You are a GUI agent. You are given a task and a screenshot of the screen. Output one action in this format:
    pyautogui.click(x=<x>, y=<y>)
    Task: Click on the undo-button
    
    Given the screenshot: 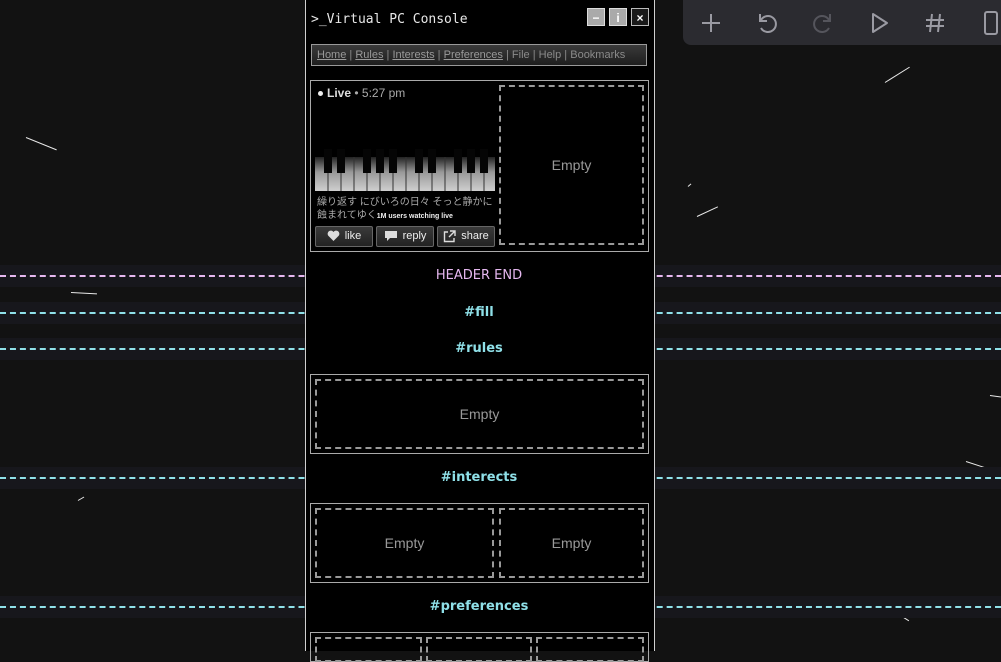 What is the action you would take?
    pyautogui.click(x=767, y=23)
    